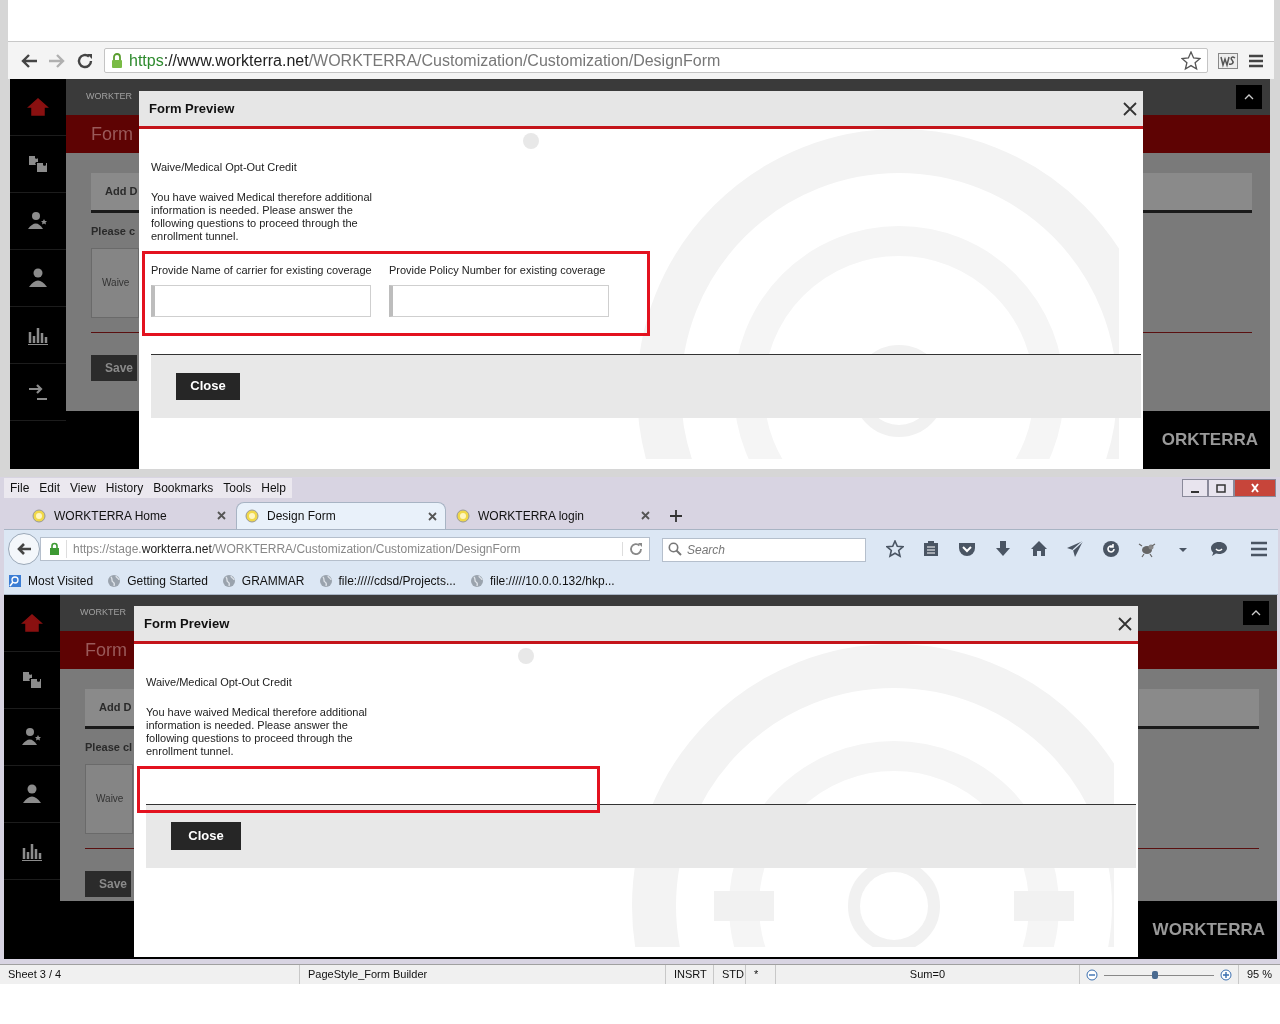  What do you see at coordinates (675, 548) in the screenshot?
I see `search-icon` at bounding box center [675, 548].